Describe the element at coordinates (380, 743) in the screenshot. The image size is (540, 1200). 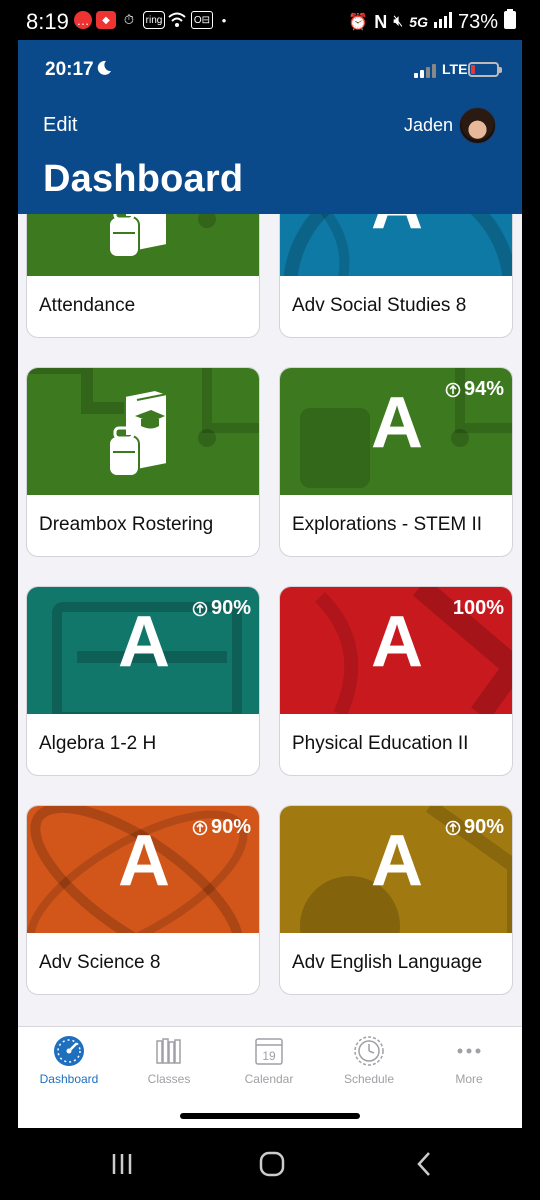
I see `course-name: Physical Education II` at that location.